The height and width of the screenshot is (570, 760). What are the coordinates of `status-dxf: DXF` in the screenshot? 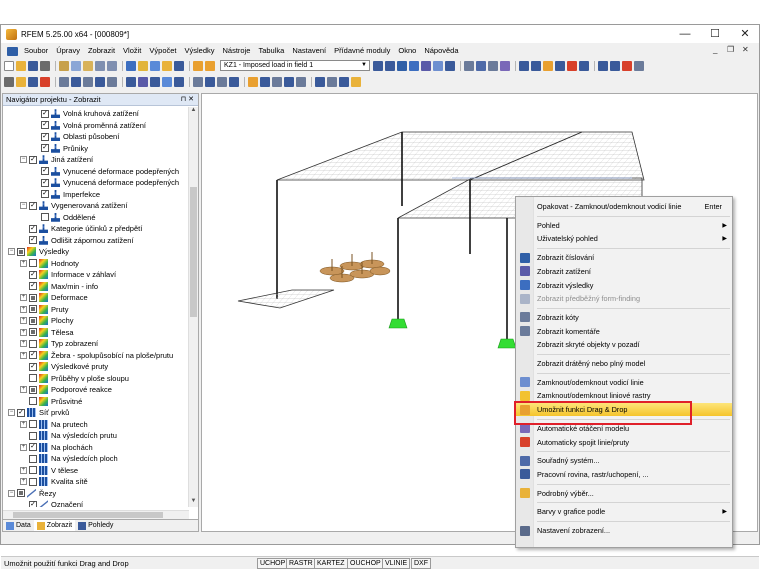 It's located at (421, 563).